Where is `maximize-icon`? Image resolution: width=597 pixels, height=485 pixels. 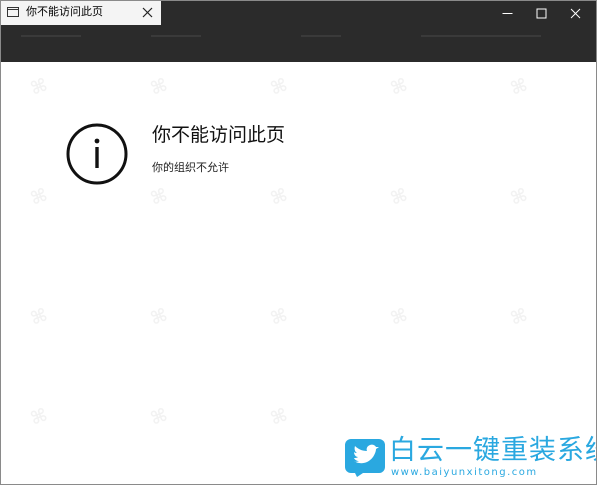 maximize-icon is located at coordinates (541, 13).